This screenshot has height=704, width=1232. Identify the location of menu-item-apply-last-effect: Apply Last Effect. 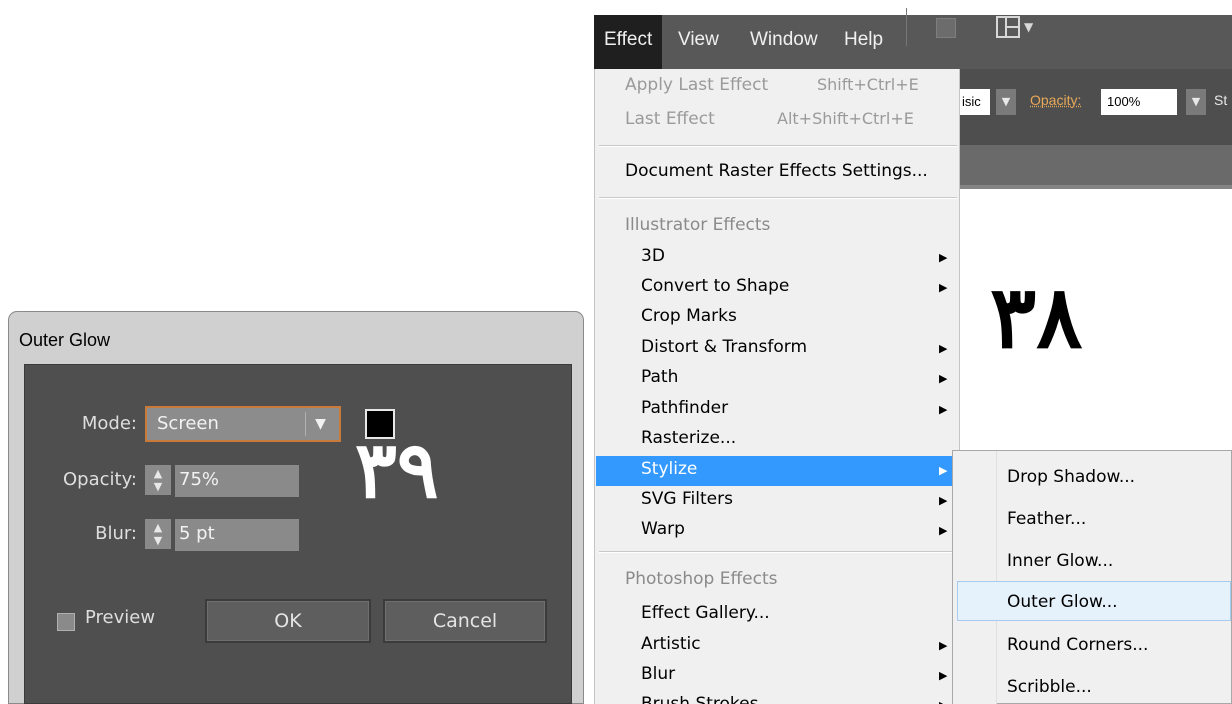
(696, 85).